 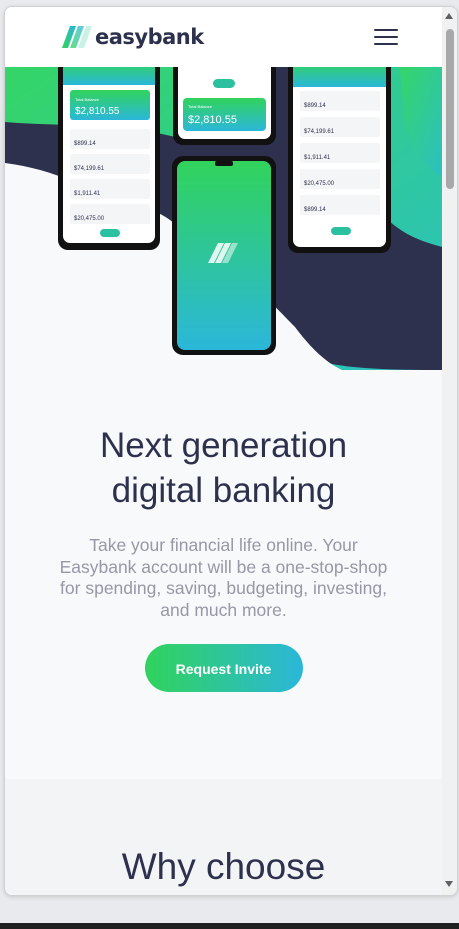 What do you see at coordinates (223, 837) in the screenshot?
I see `why-choose-section: Why choose` at bounding box center [223, 837].